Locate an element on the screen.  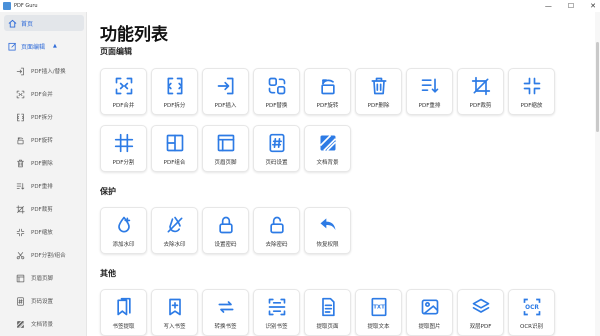
bookmarks-icon is located at coordinates (124, 307).